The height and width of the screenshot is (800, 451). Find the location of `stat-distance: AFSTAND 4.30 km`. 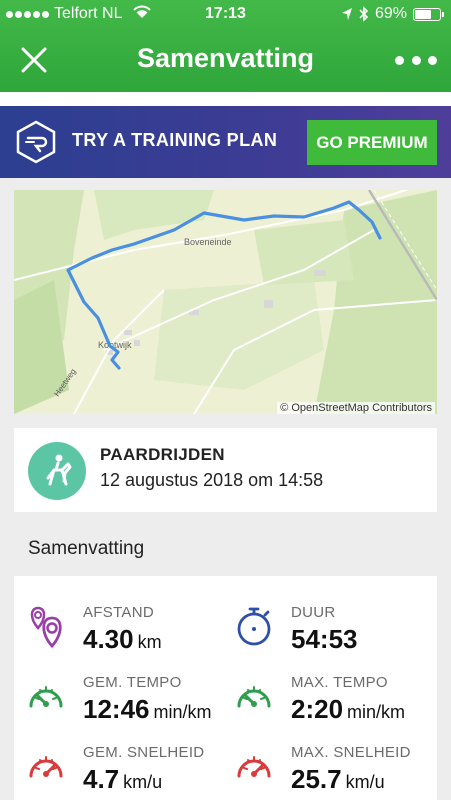

stat-distance: AFSTAND 4.30 km is located at coordinates (126, 636).